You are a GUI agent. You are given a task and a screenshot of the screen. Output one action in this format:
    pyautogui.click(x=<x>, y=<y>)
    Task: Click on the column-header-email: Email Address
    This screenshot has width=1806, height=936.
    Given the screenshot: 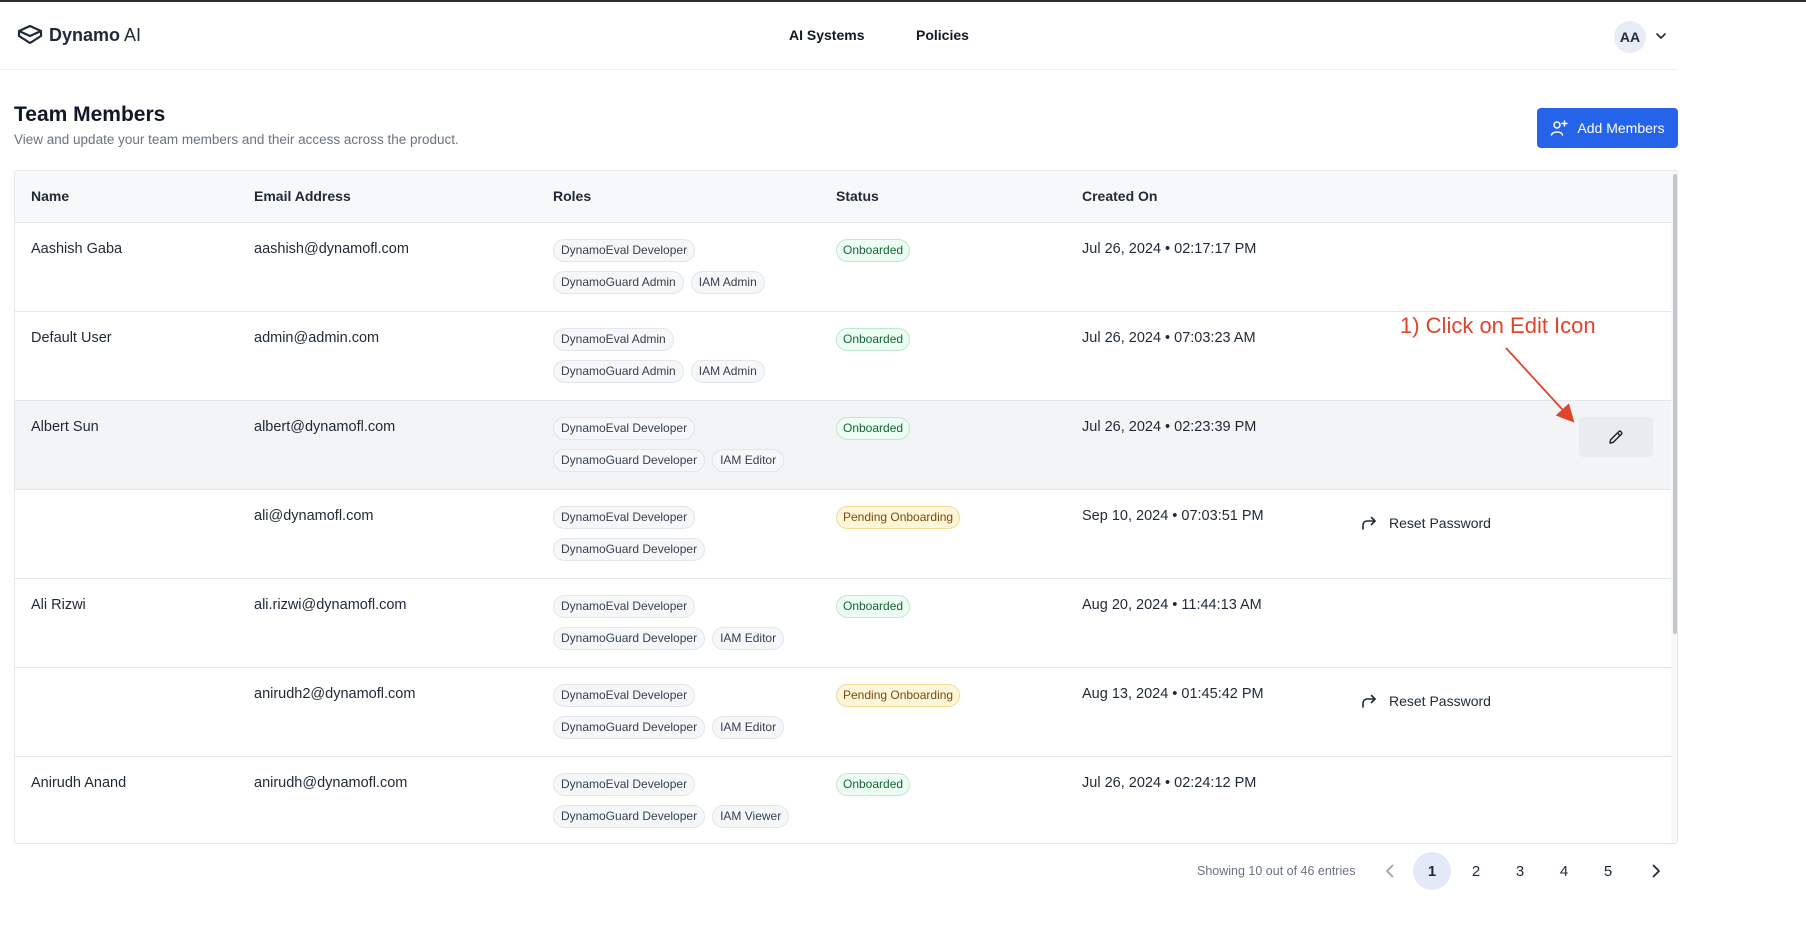 What is the action you would take?
    pyautogui.click(x=302, y=196)
    